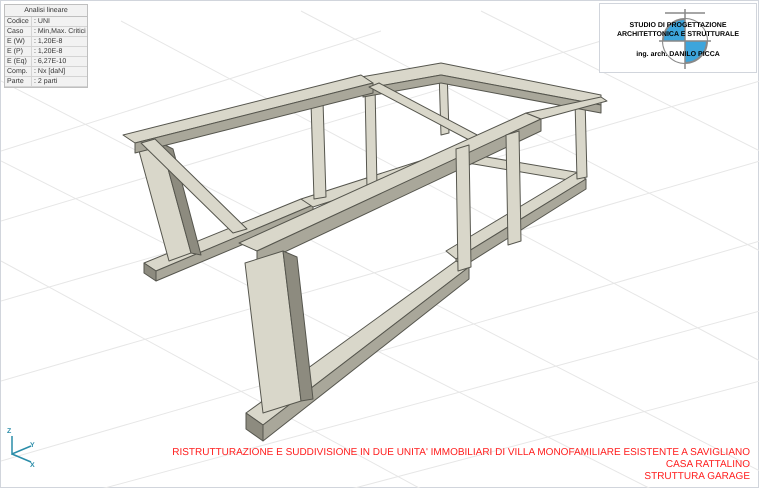 The height and width of the screenshot is (488, 759). What do you see at coordinates (21, 450) in the screenshot?
I see `axis-triad-icon` at bounding box center [21, 450].